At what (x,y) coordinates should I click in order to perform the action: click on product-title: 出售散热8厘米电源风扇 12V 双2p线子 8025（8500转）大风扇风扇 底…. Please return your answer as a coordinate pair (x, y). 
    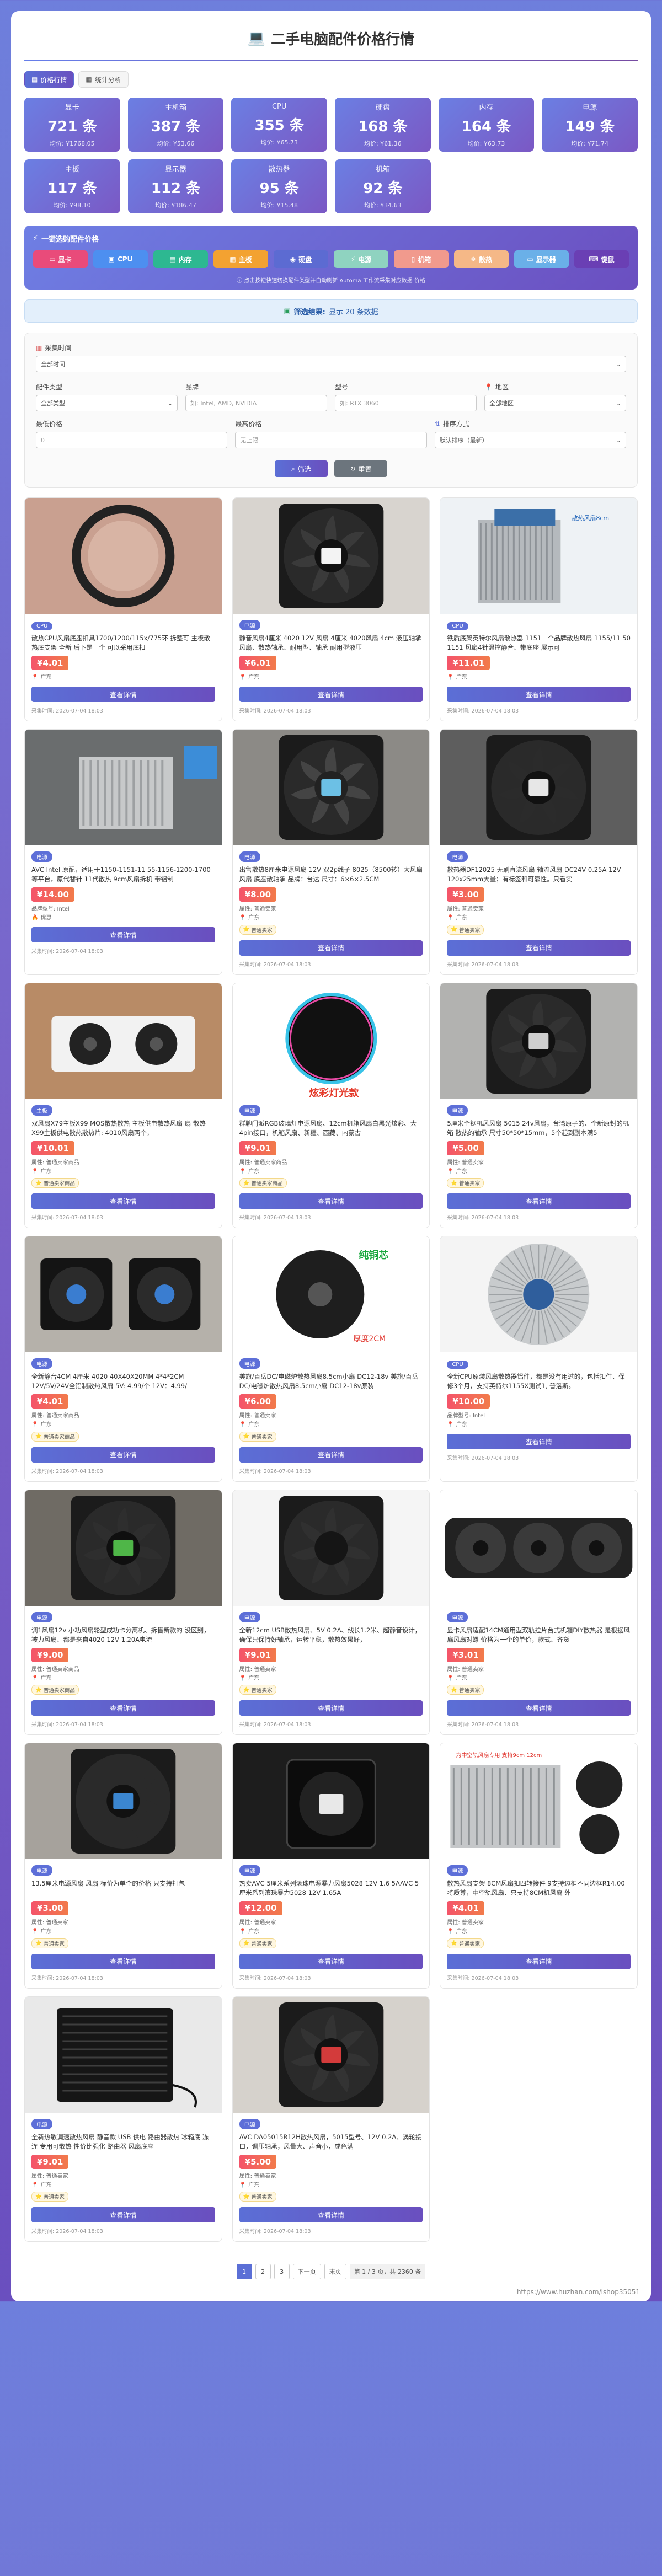
    Looking at the image, I should click on (331, 874).